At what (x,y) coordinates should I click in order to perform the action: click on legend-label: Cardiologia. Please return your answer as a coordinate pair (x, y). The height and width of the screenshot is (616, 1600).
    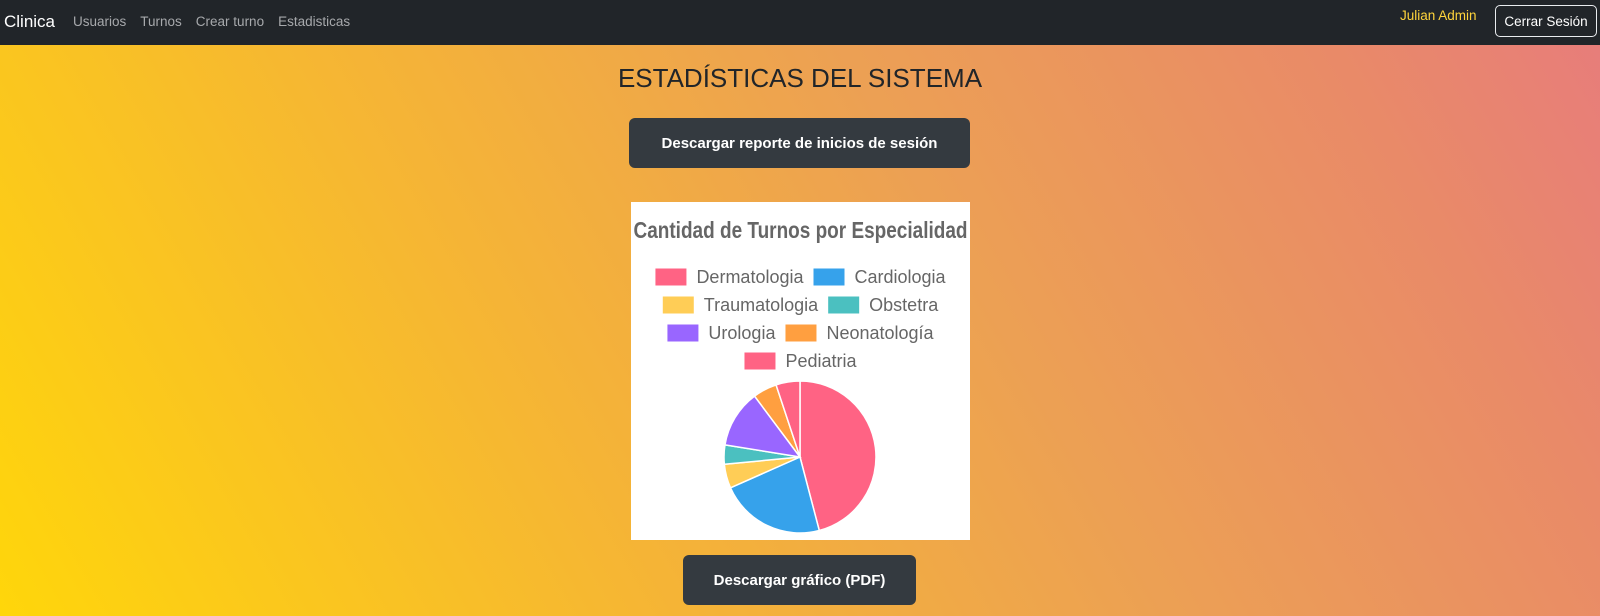
    Looking at the image, I should click on (901, 277).